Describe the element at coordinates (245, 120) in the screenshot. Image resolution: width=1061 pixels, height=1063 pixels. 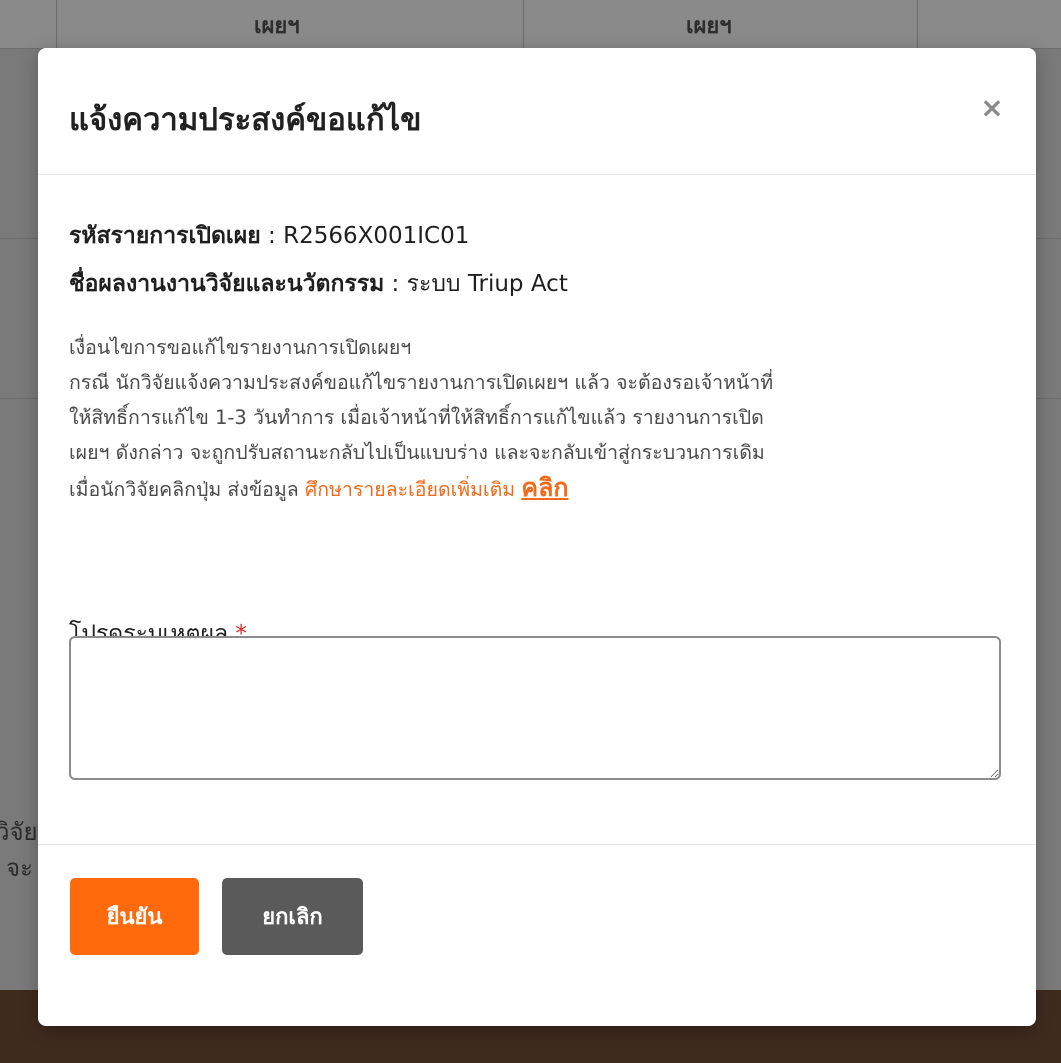
I see `modal-title: แจ้งความประสงค์ขอแก้ไข` at that location.